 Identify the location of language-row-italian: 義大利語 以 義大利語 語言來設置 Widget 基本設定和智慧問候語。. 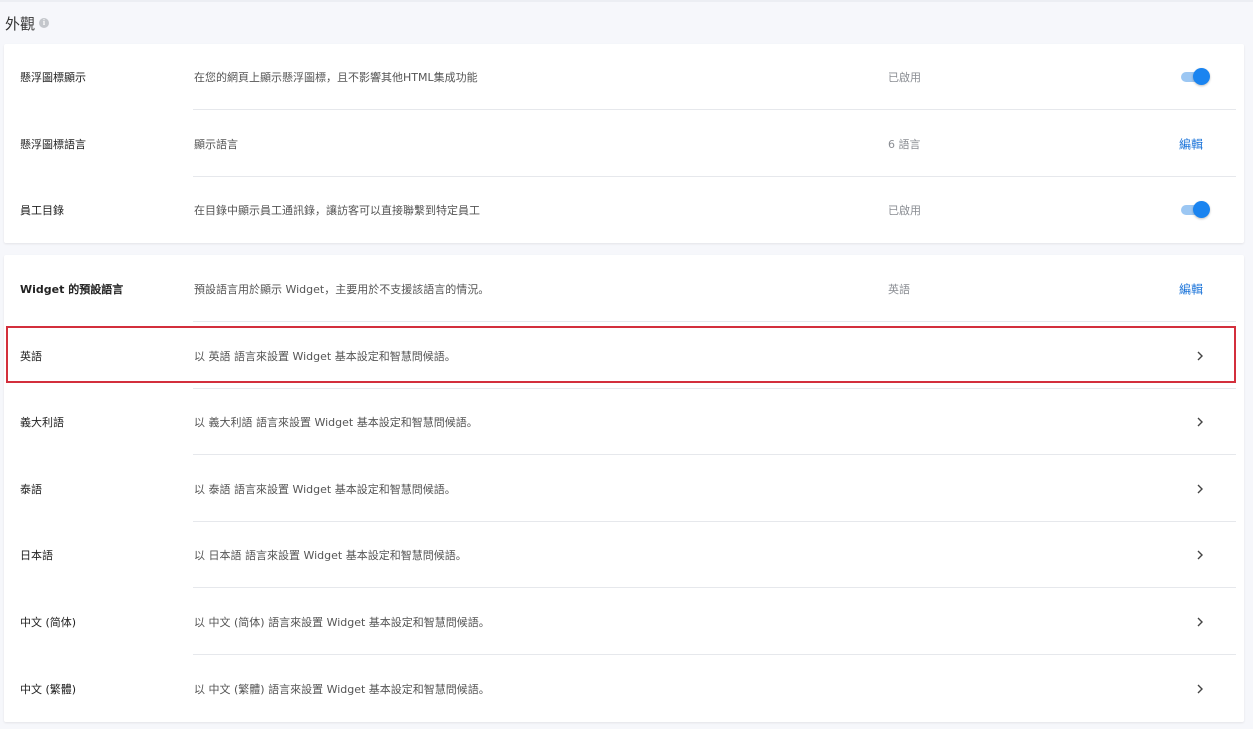
(624, 422).